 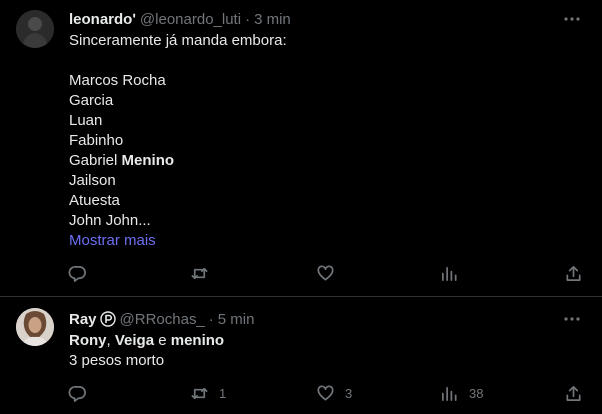 I want to click on text-line: Sinceramente já manda embora:, so click(x=178, y=40).